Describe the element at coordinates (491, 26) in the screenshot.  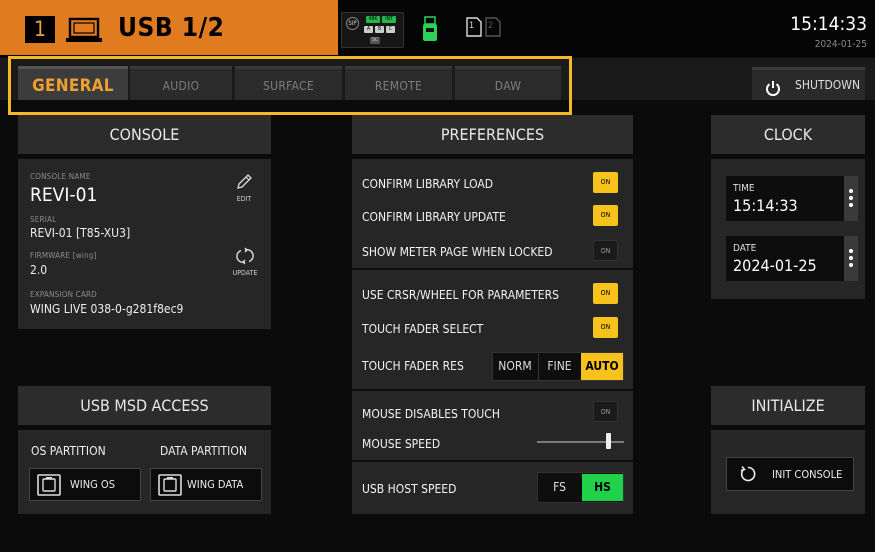
I see `card-slot-2: 2` at that location.